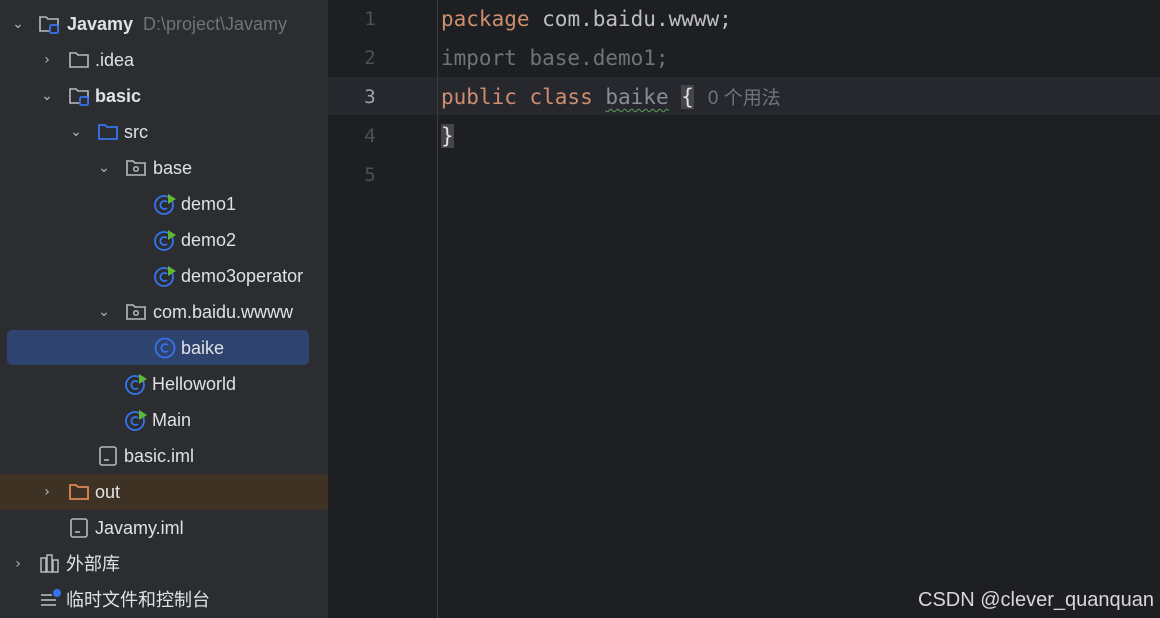 The image size is (1160, 618). I want to click on tree-item-demo3operator: demo3operator, so click(164, 276).